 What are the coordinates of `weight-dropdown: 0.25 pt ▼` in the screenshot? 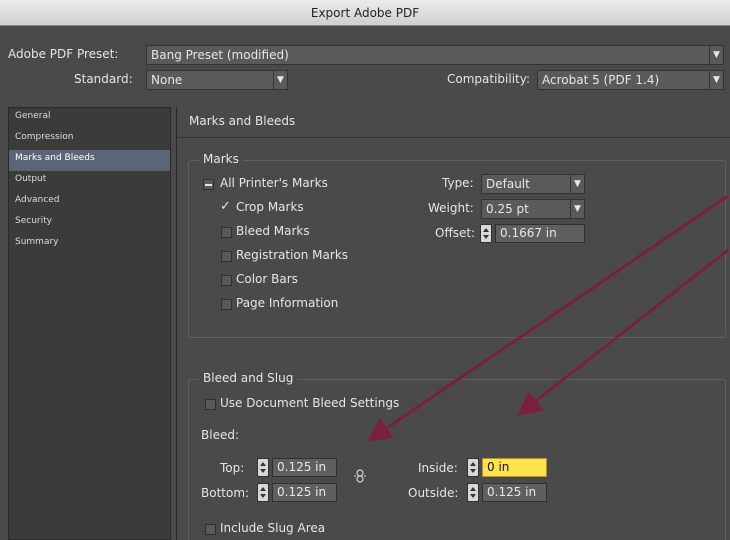 It's located at (533, 209).